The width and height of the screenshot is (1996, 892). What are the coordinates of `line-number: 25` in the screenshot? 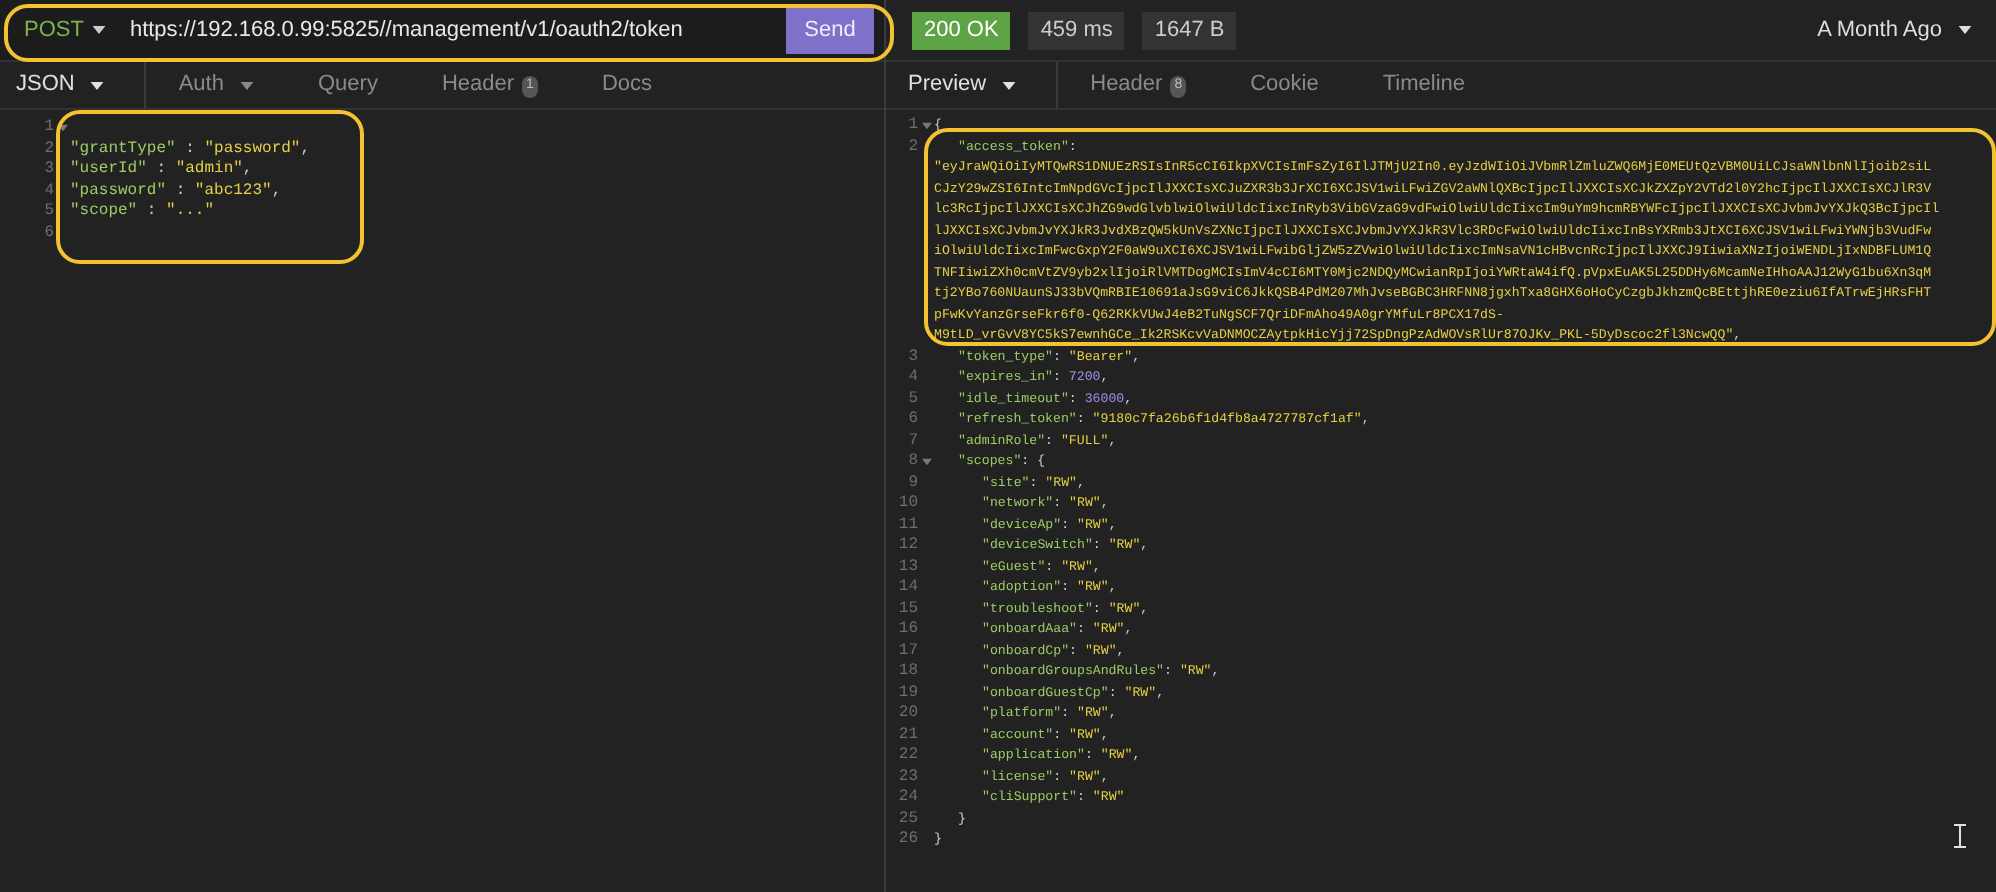 It's located at (908, 819).